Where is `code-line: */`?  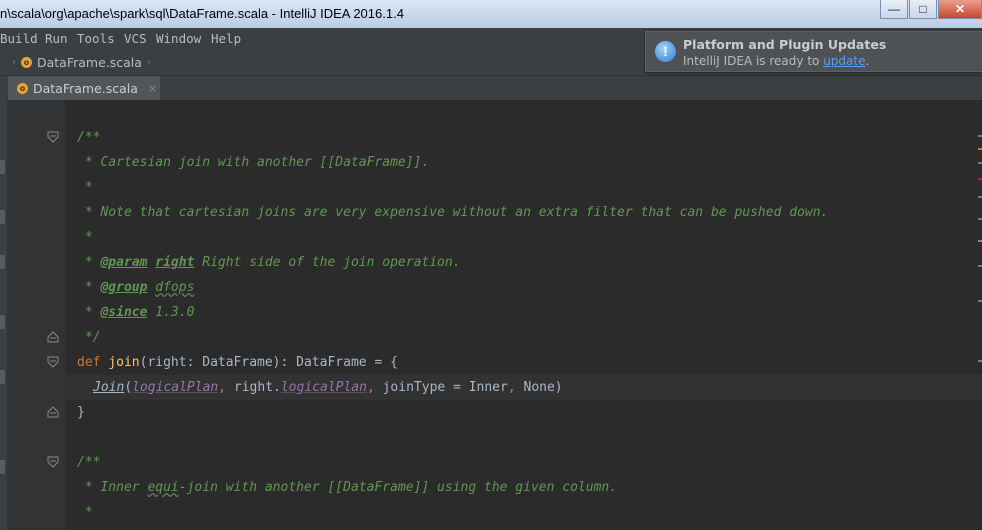 code-line: */ is located at coordinates (89, 337).